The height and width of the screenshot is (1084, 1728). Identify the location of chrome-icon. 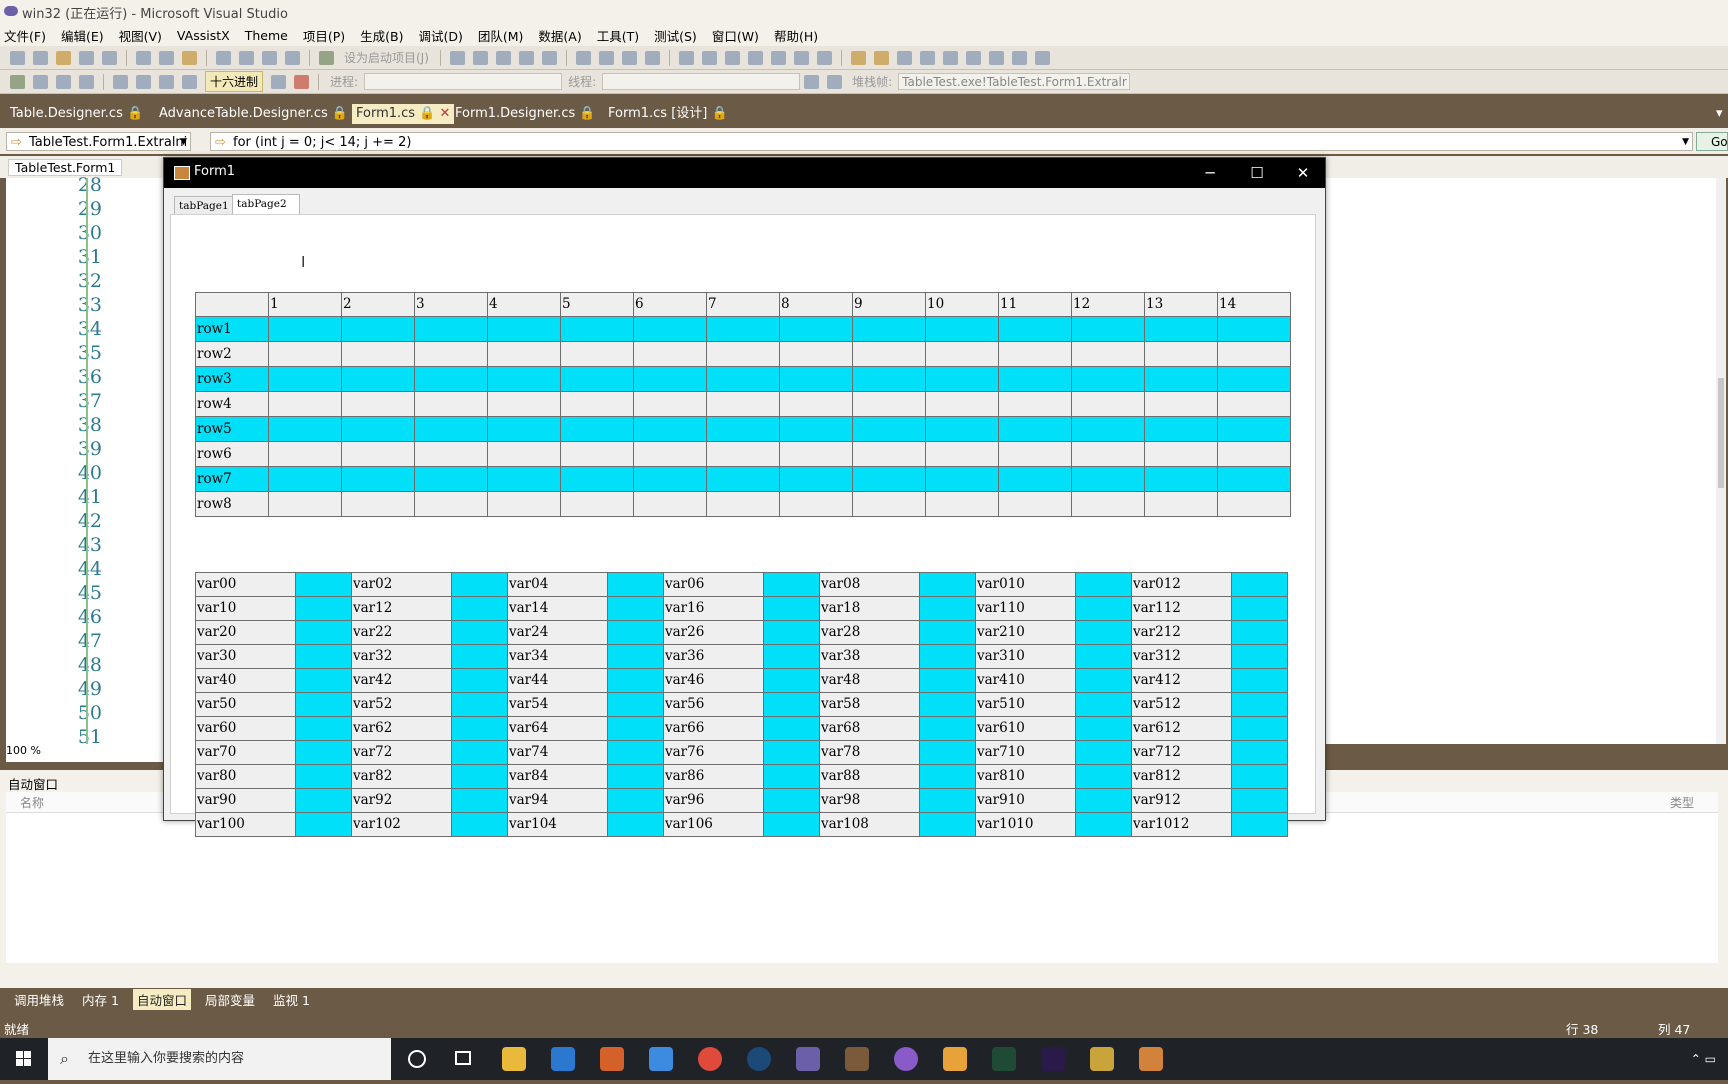
(710, 1059).